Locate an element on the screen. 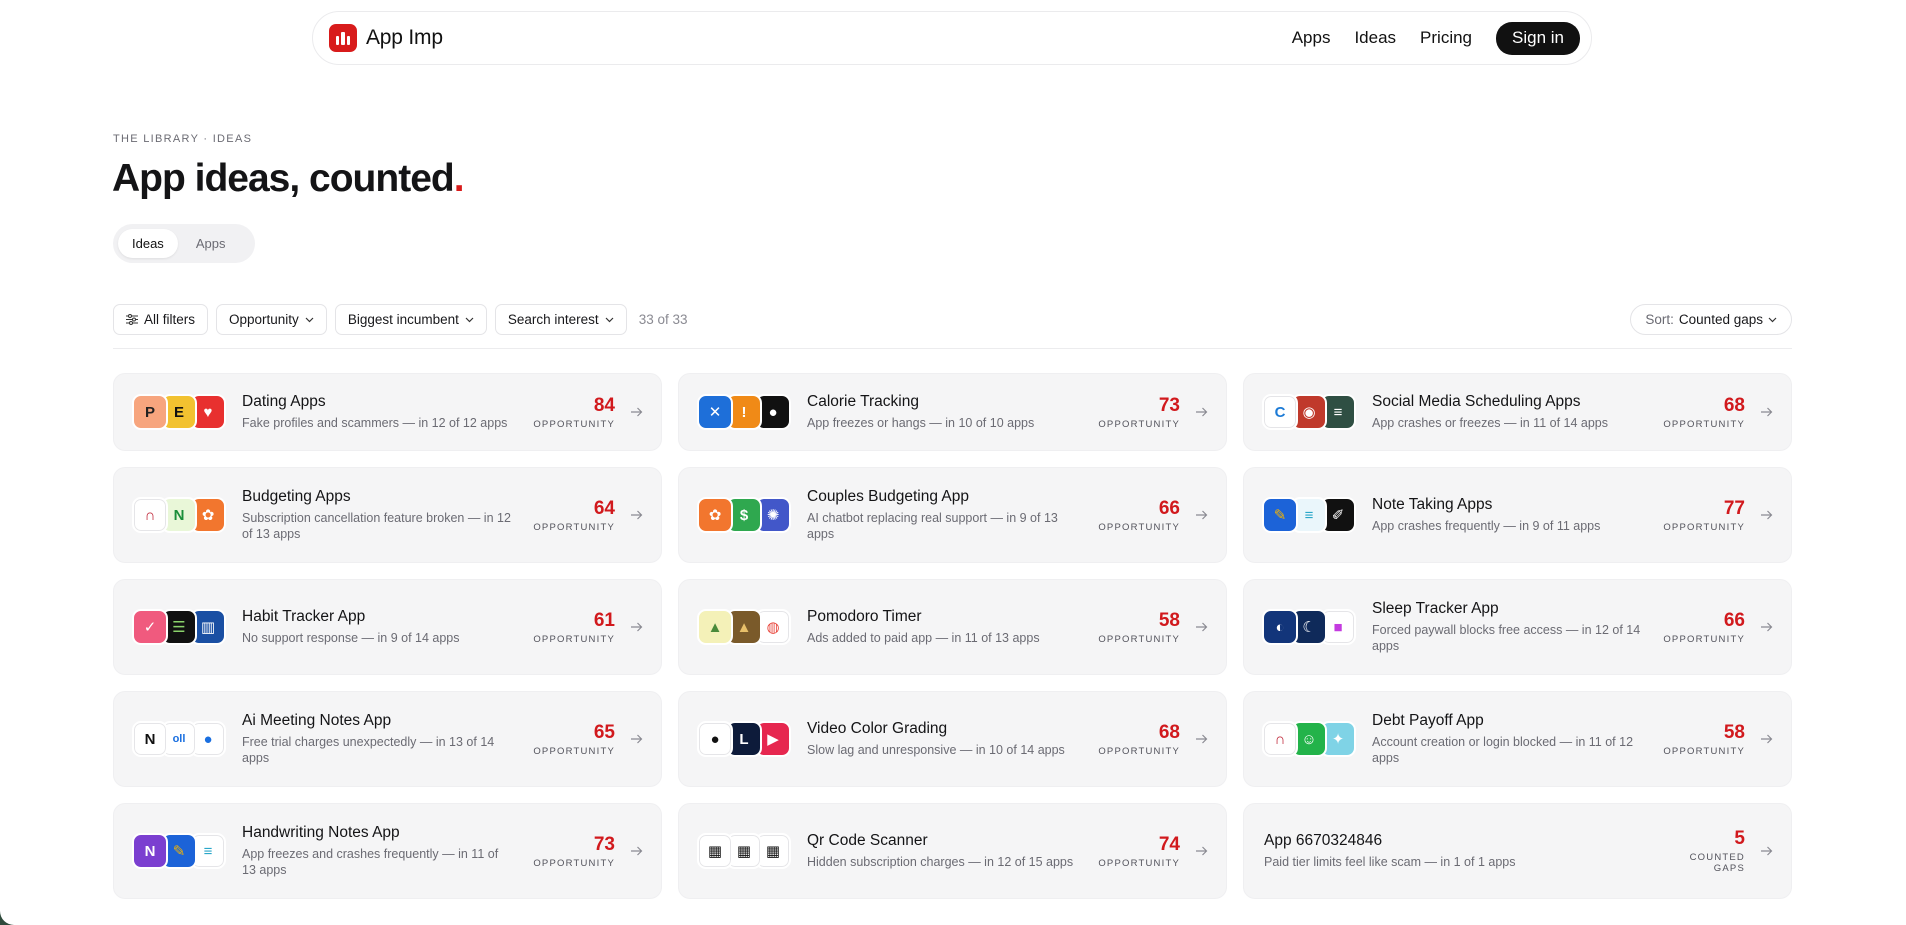 The image size is (1906, 925). all-filters-button: All filters is located at coordinates (161, 319).